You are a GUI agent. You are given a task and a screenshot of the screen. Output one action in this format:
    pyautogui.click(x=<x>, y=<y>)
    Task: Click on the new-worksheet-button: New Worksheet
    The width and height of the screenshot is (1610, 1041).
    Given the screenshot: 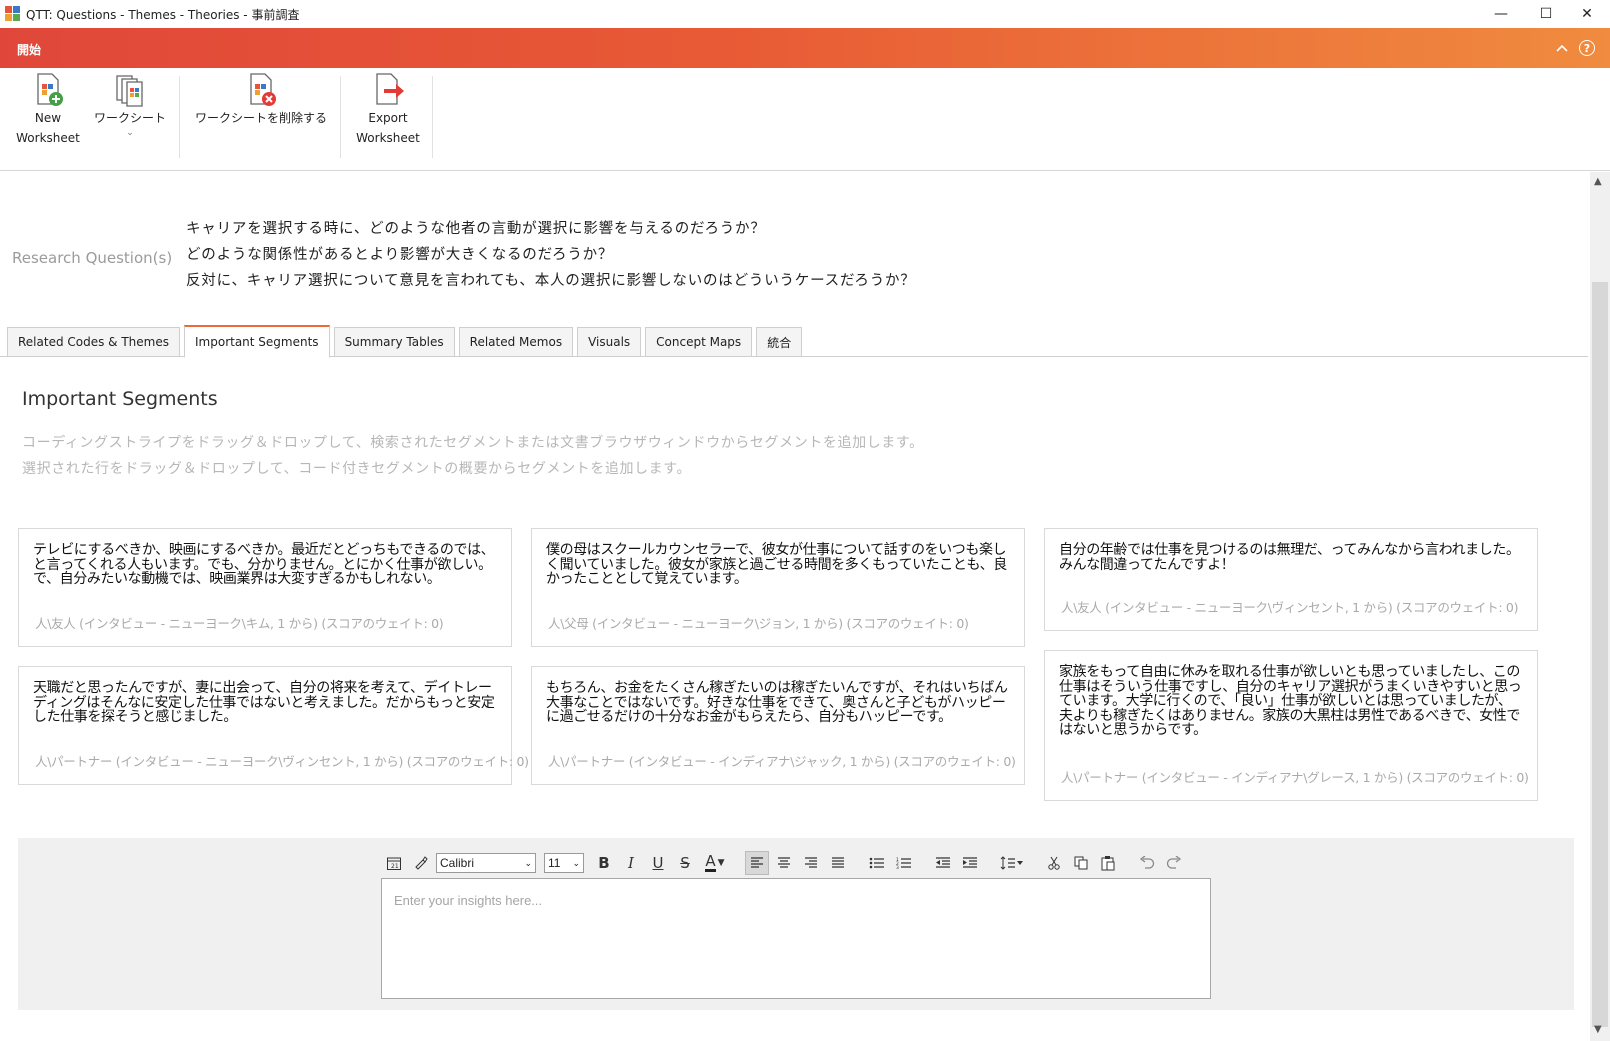 What is the action you would take?
    pyautogui.click(x=48, y=110)
    